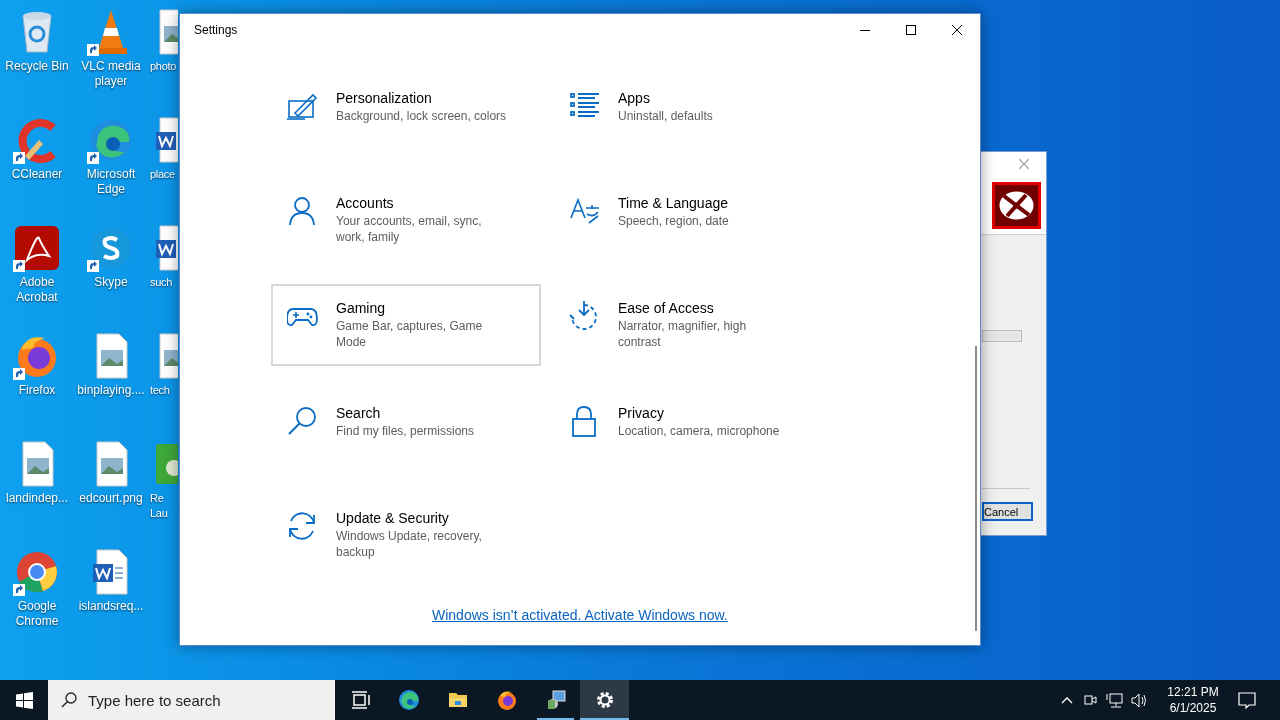 This screenshot has width=1280, height=720. What do you see at coordinates (911, 30) in the screenshot?
I see `maximize-icon` at bounding box center [911, 30].